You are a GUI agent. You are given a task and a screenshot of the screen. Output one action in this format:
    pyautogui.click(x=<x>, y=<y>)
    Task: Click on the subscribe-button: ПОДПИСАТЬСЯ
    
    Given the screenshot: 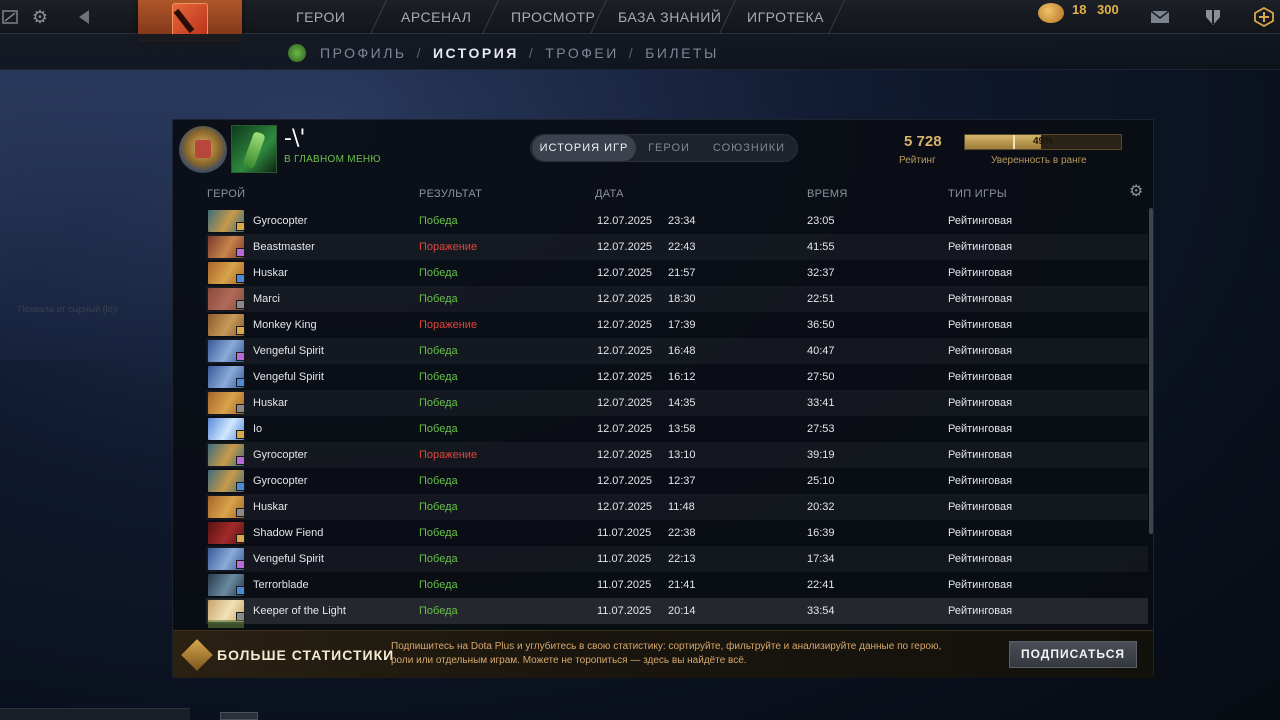 What is the action you would take?
    pyautogui.click(x=1073, y=654)
    